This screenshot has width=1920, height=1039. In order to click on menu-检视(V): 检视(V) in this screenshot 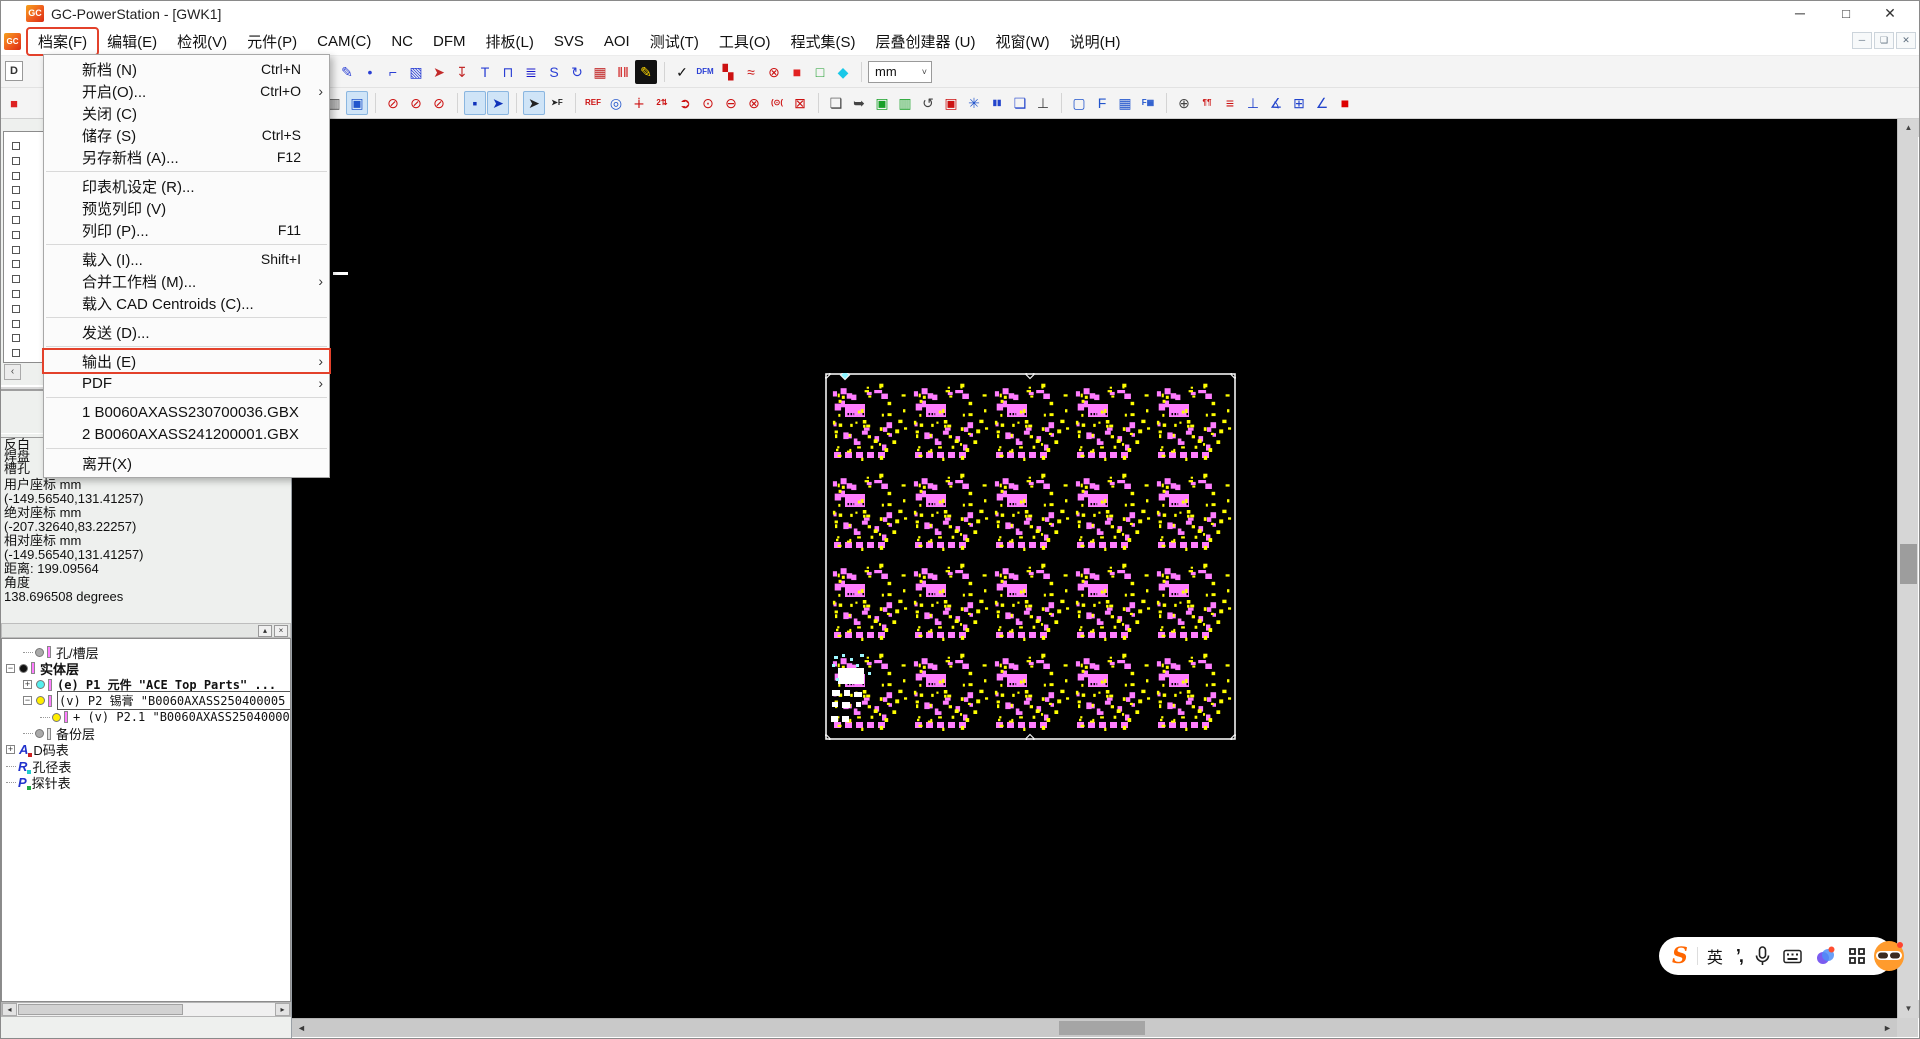, I will do `click(202, 41)`.